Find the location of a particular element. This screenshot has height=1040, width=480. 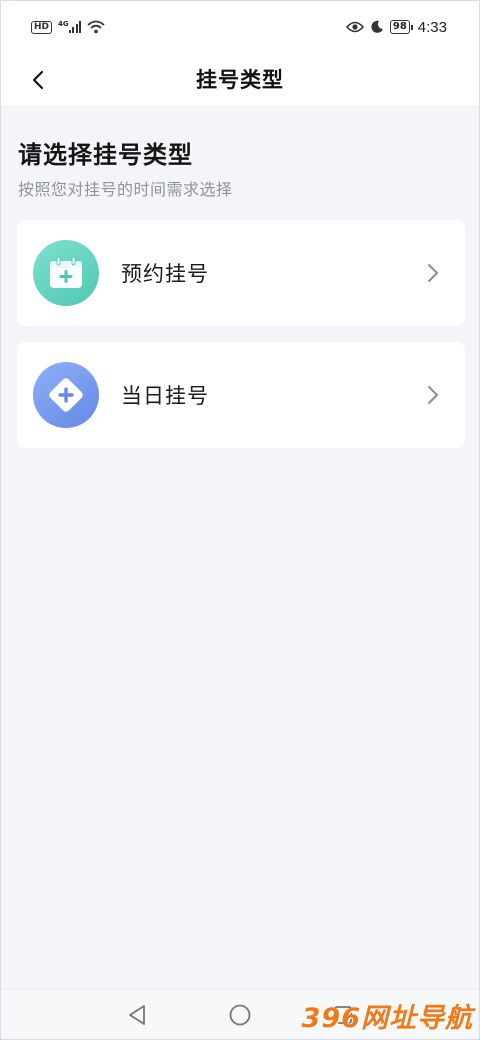

status-right: 98 4:33 is located at coordinates (396, 27).